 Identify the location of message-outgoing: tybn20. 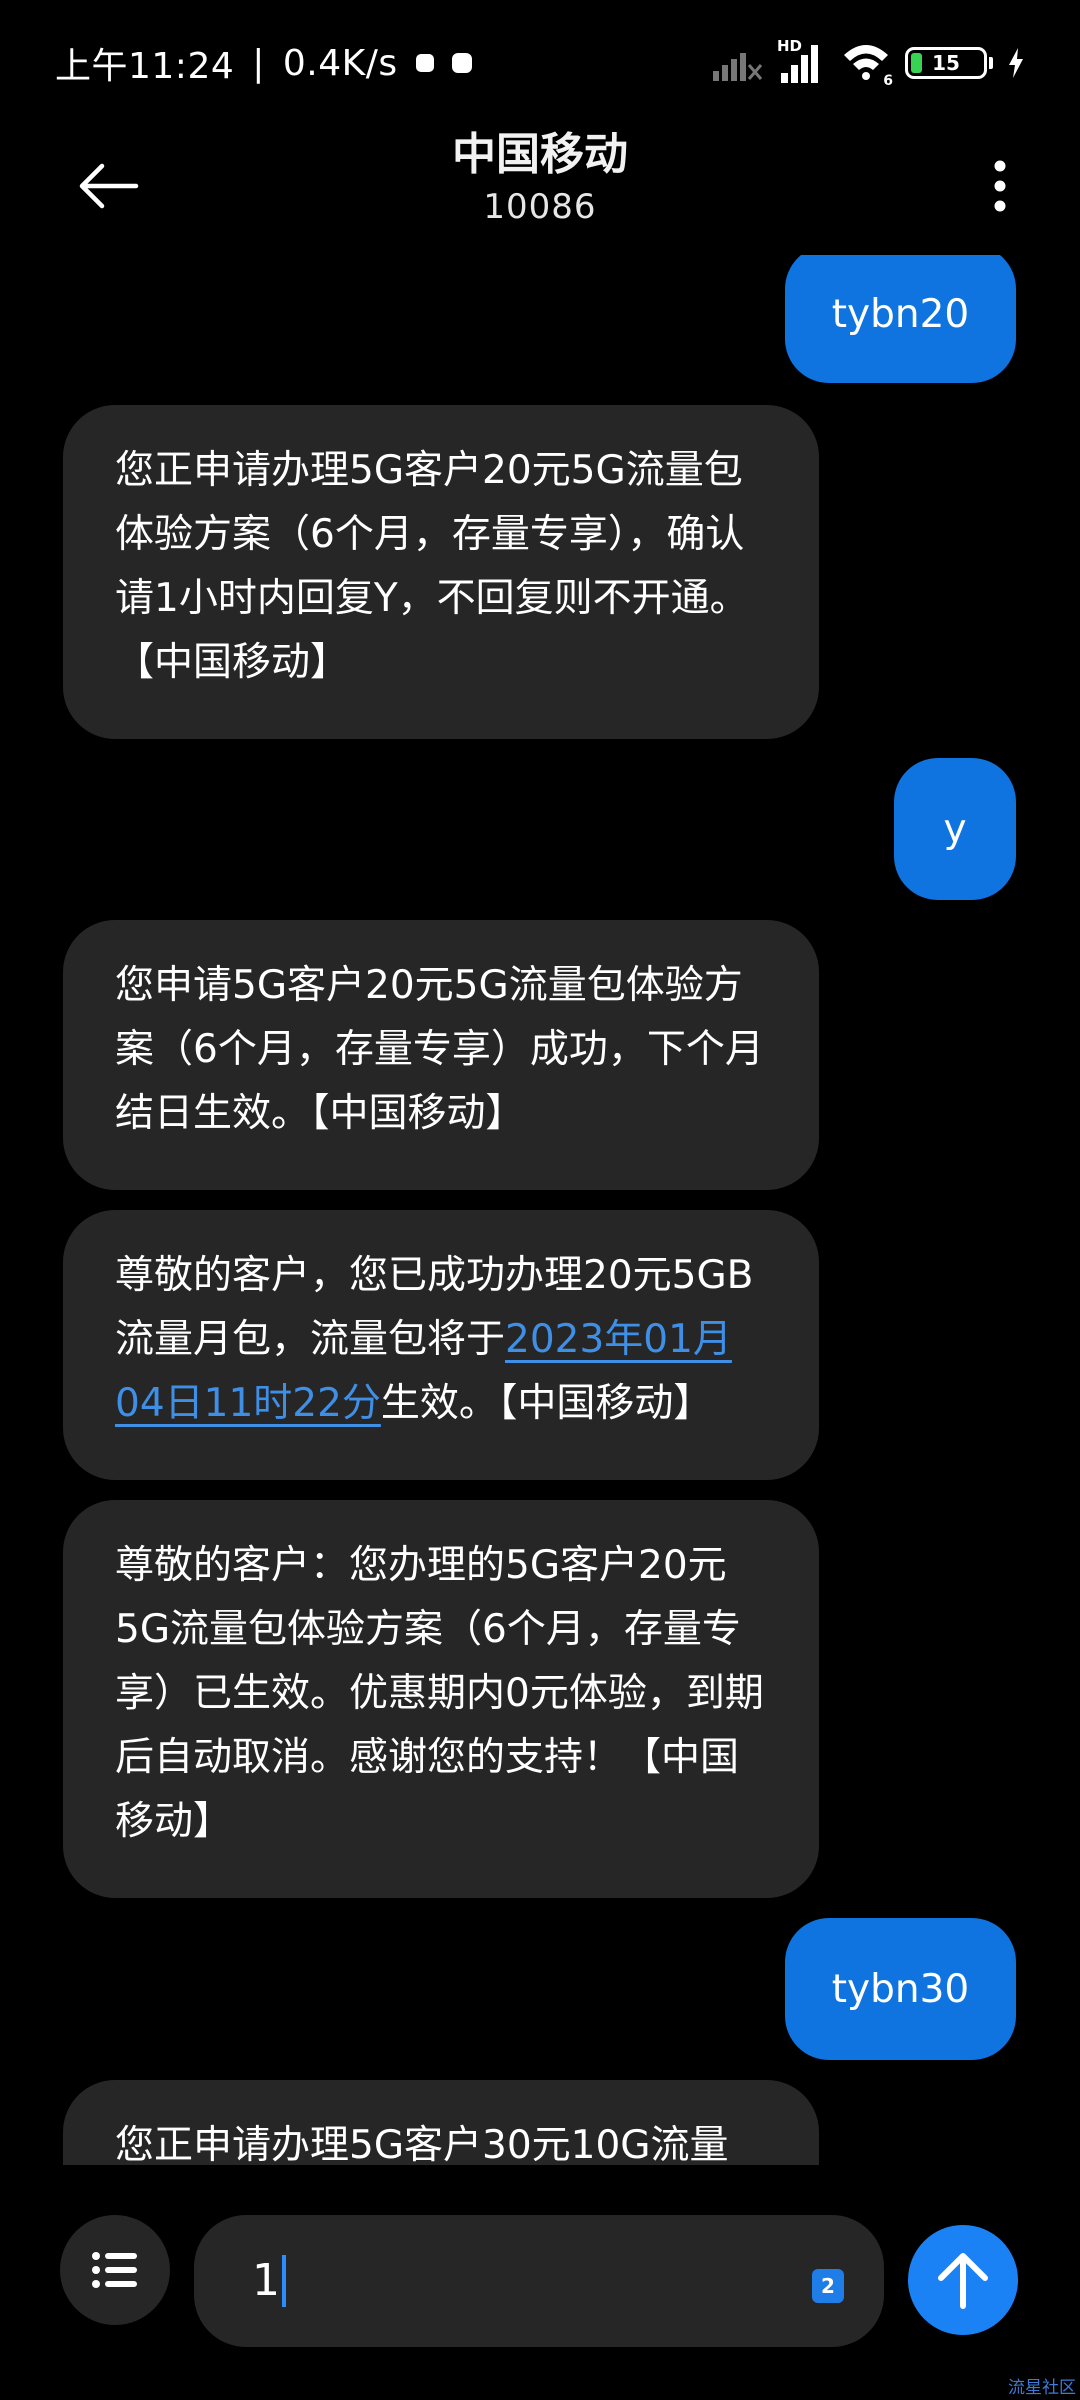
(900, 319).